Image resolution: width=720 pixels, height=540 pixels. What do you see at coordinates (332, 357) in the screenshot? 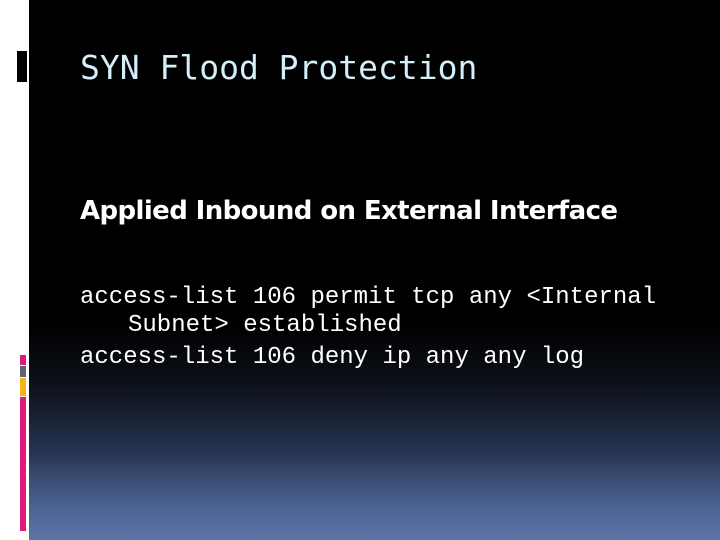
I see `code-line-2: access-list 106 deny ip any any log` at bounding box center [332, 357].